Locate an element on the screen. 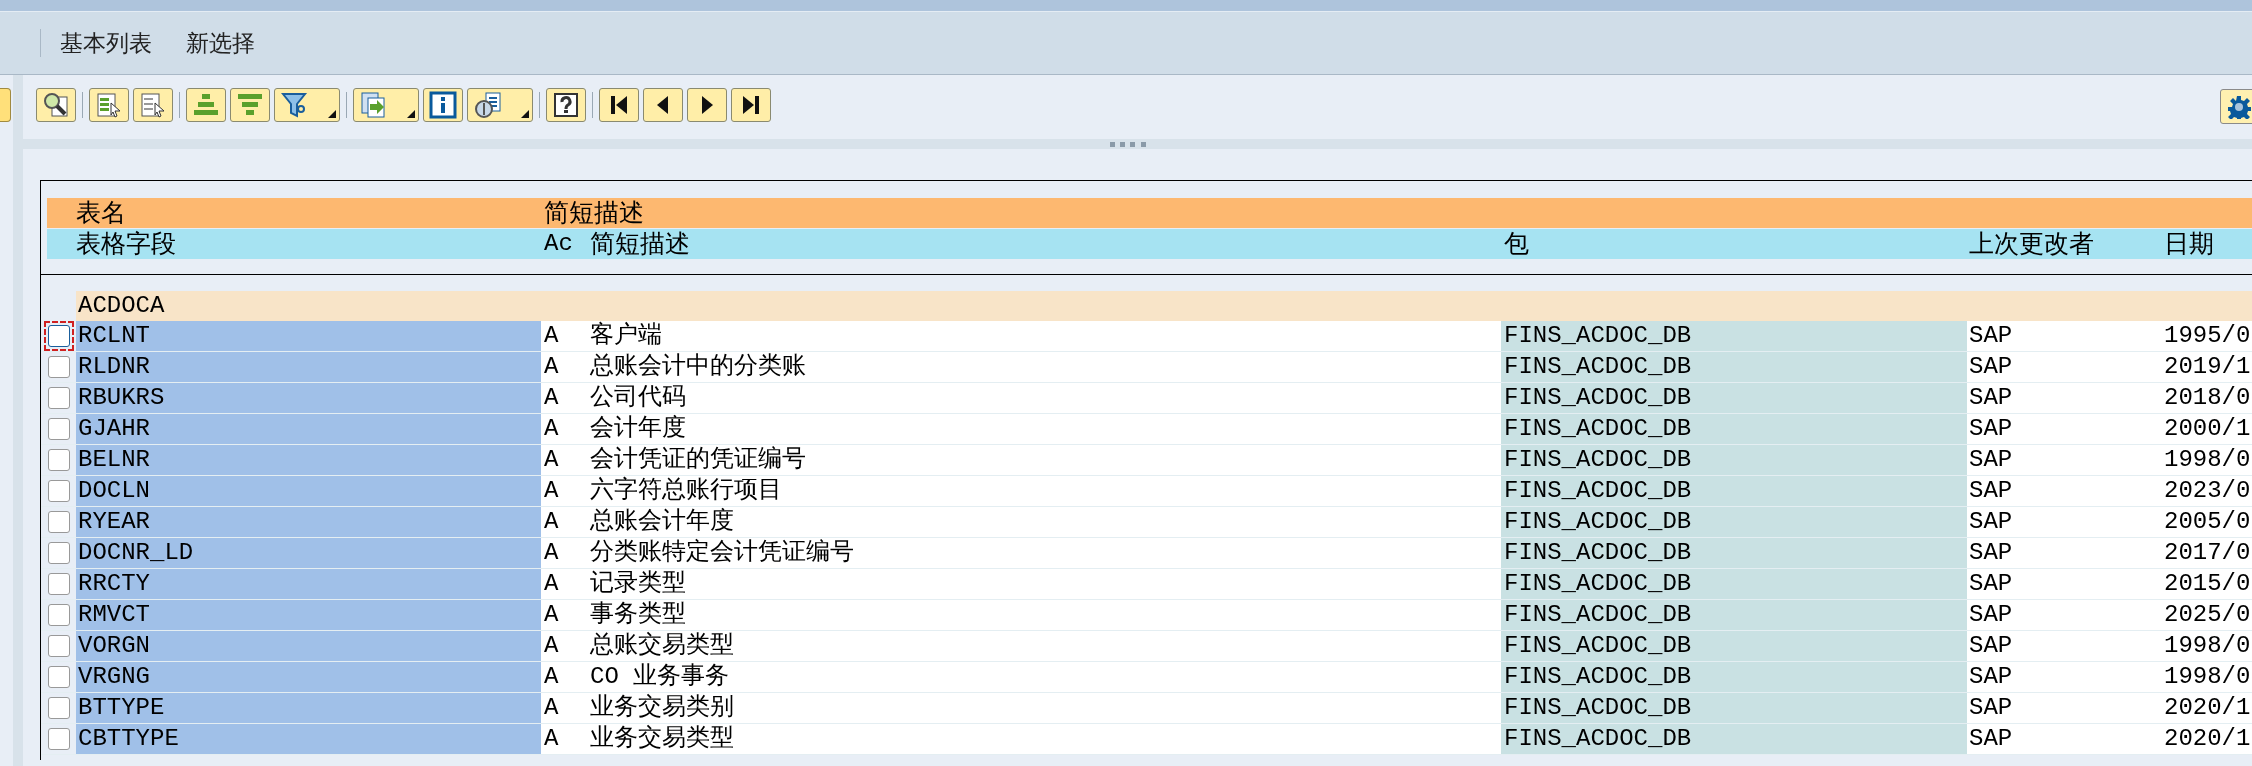  menu-item: 新选择 is located at coordinates (220, 43).